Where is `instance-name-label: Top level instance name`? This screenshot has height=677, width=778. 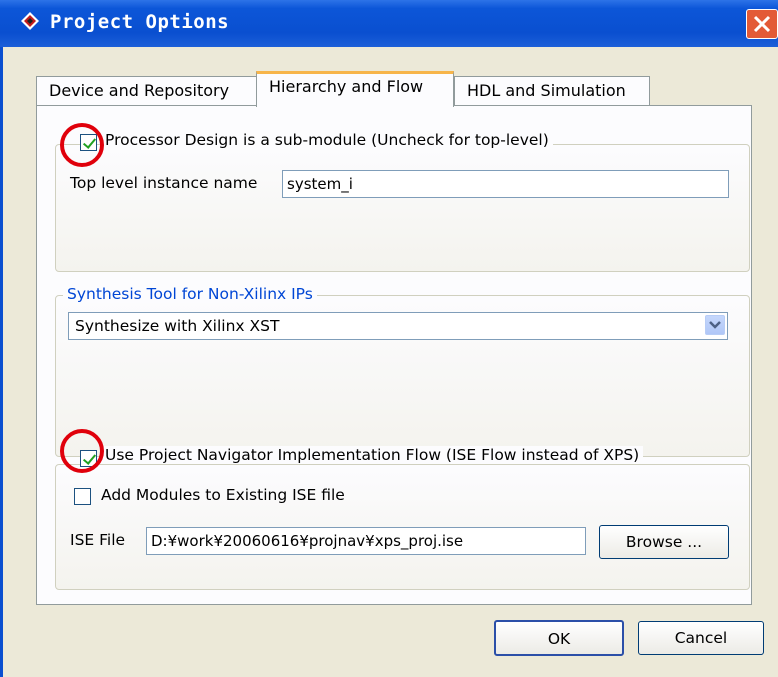 instance-name-label: Top level instance name is located at coordinates (164, 183).